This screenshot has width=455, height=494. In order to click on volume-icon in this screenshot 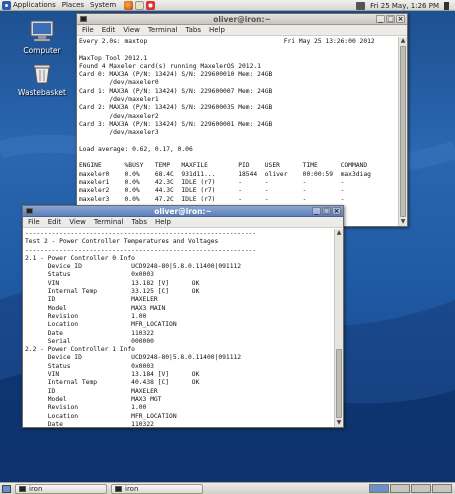, I will do `click(448, 5)`.